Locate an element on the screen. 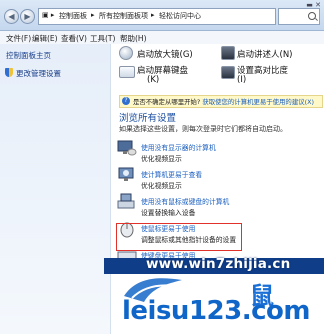  keyboard-icon is located at coordinates (127, 72).